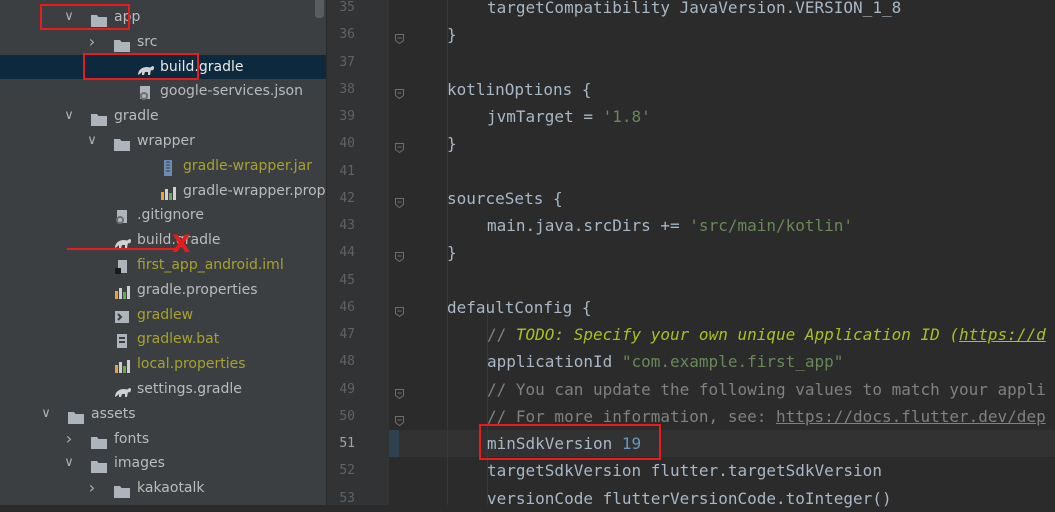 The width and height of the screenshot is (1055, 512). I want to click on code-line: 37, so click(527, 62).